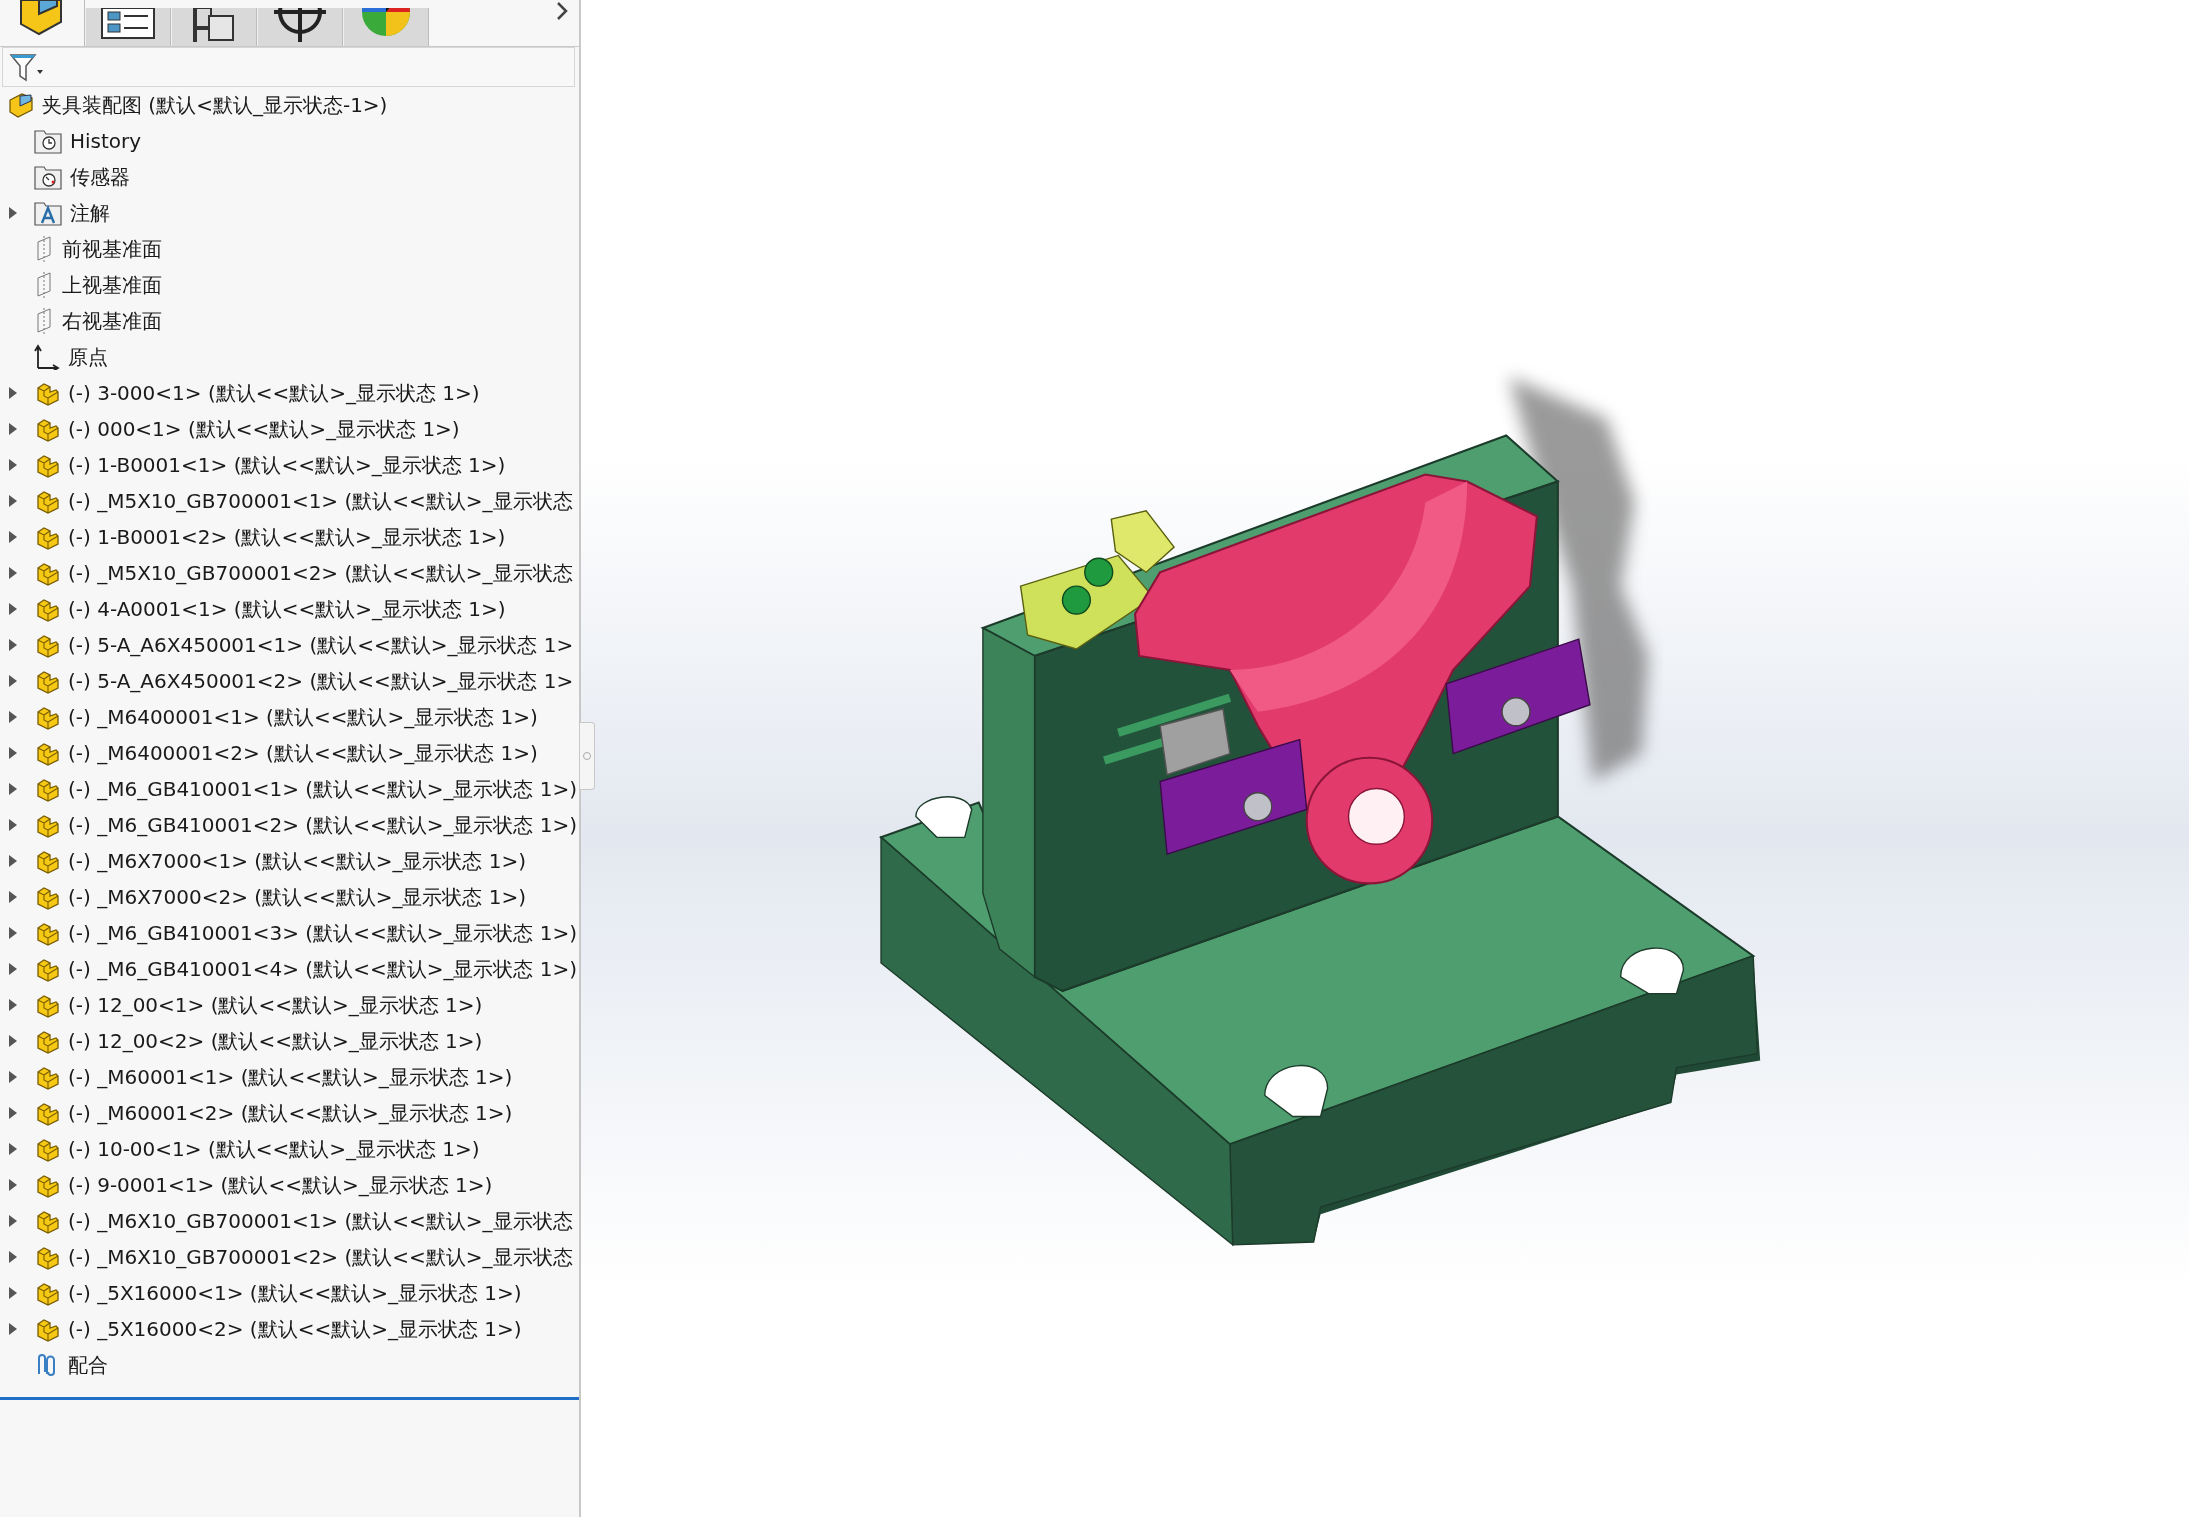 The height and width of the screenshot is (1517, 2189). I want to click on tree-item-label: (-) _M6X10_GB700001<2> (默认<<默认>_显示状态, so click(320, 1257).